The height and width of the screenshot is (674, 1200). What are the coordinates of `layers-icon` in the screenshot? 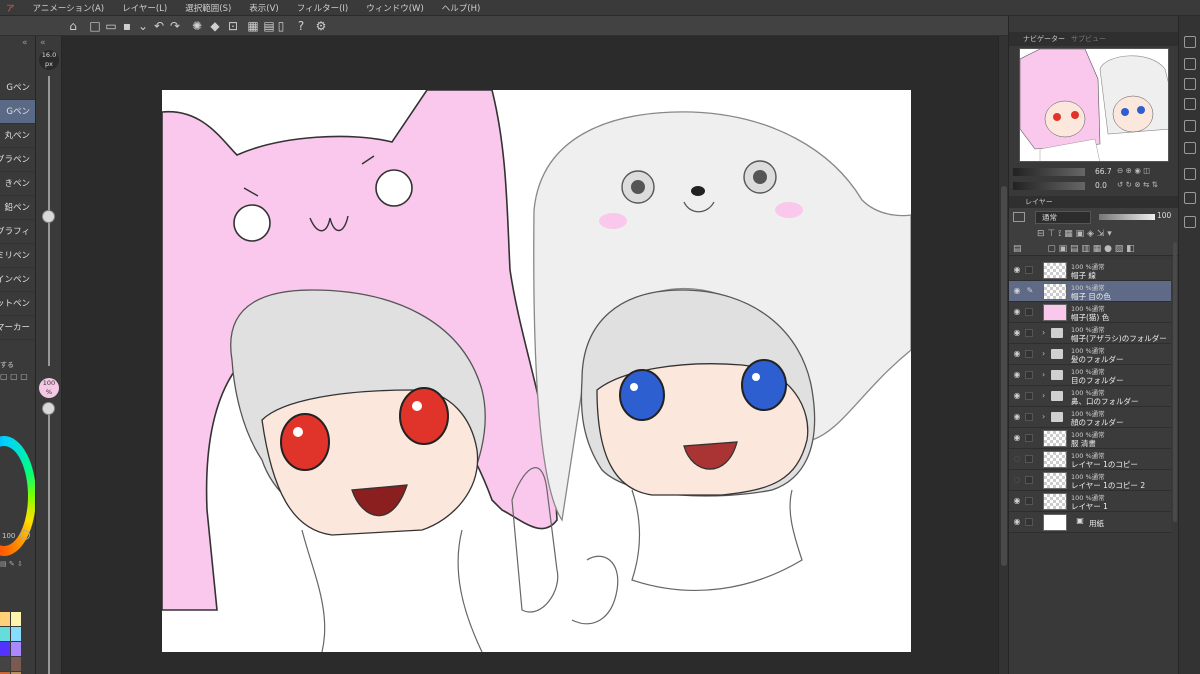 It's located at (1190, 84).